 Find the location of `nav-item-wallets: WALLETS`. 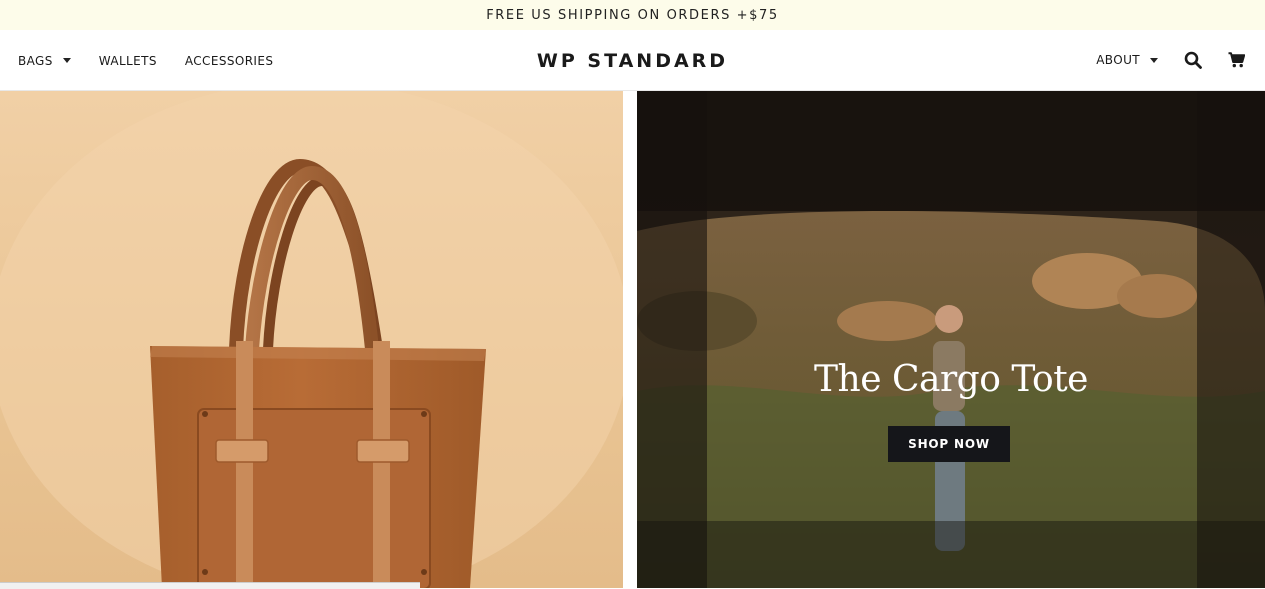

nav-item-wallets: WALLETS is located at coordinates (128, 61).